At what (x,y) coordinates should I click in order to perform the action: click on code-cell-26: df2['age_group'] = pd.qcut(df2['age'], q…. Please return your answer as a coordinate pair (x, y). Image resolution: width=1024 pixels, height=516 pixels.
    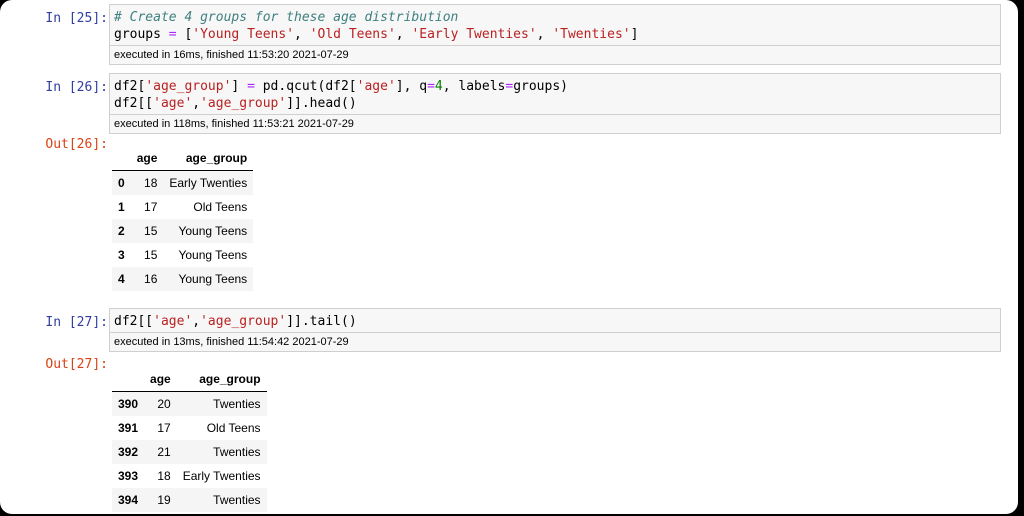
    Looking at the image, I should click on (555, 103).